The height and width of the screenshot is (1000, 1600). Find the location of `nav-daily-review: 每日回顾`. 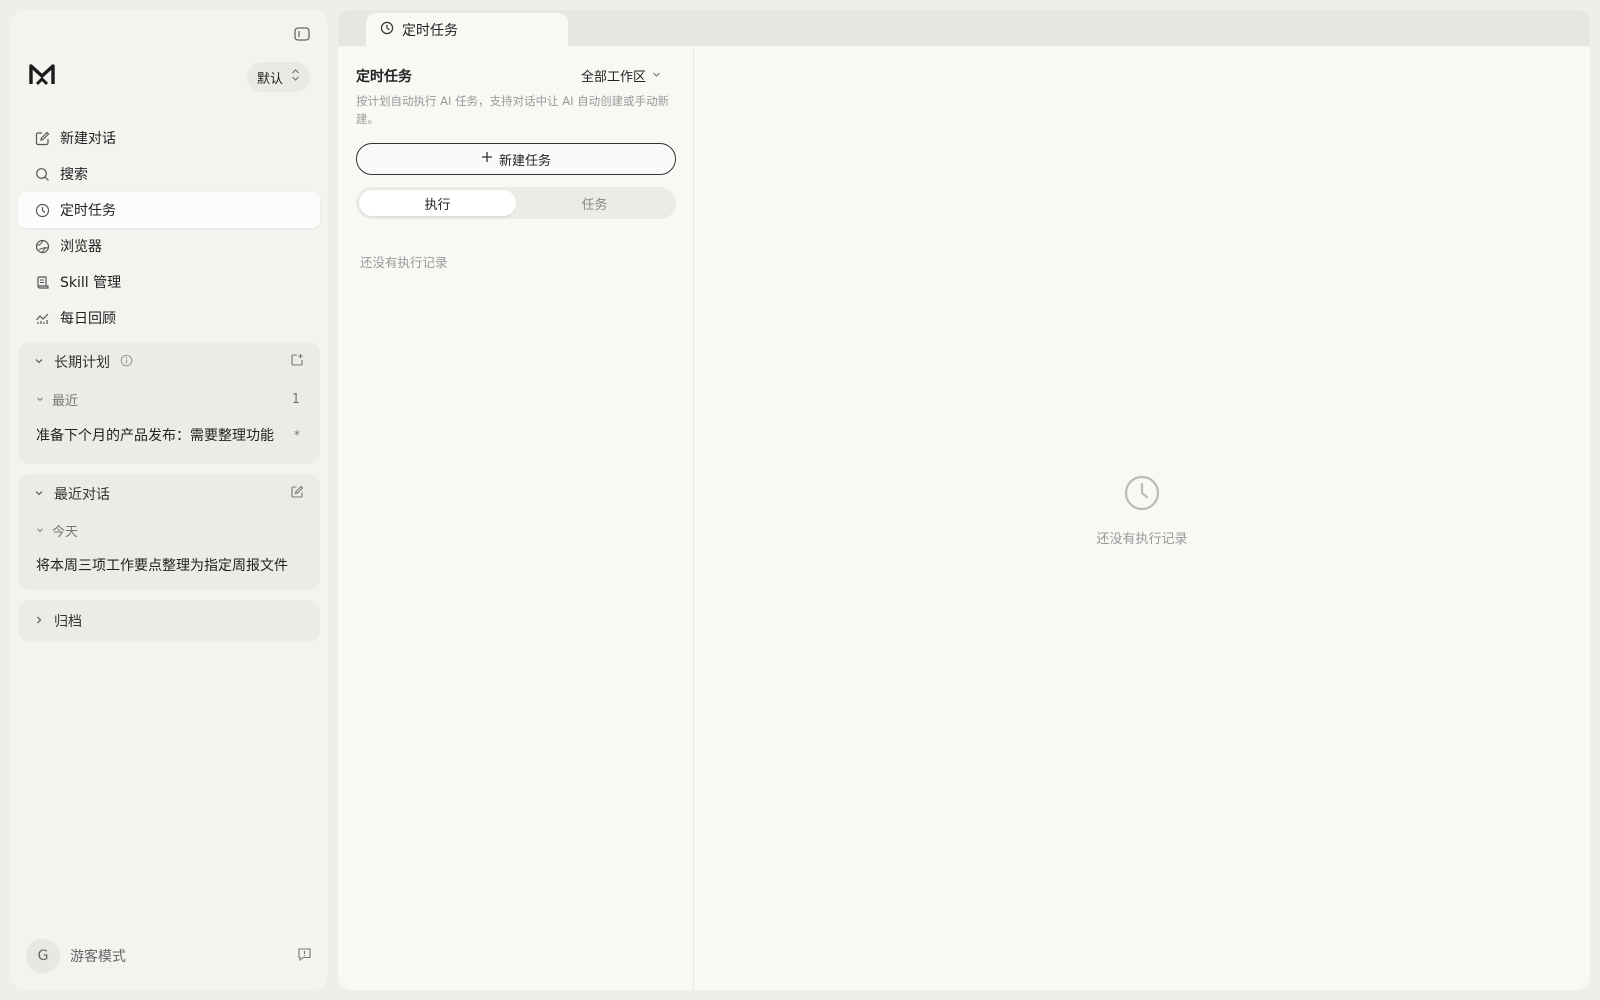

nav-daily-review: 每日回顾 is located at coordinates (169, 318).